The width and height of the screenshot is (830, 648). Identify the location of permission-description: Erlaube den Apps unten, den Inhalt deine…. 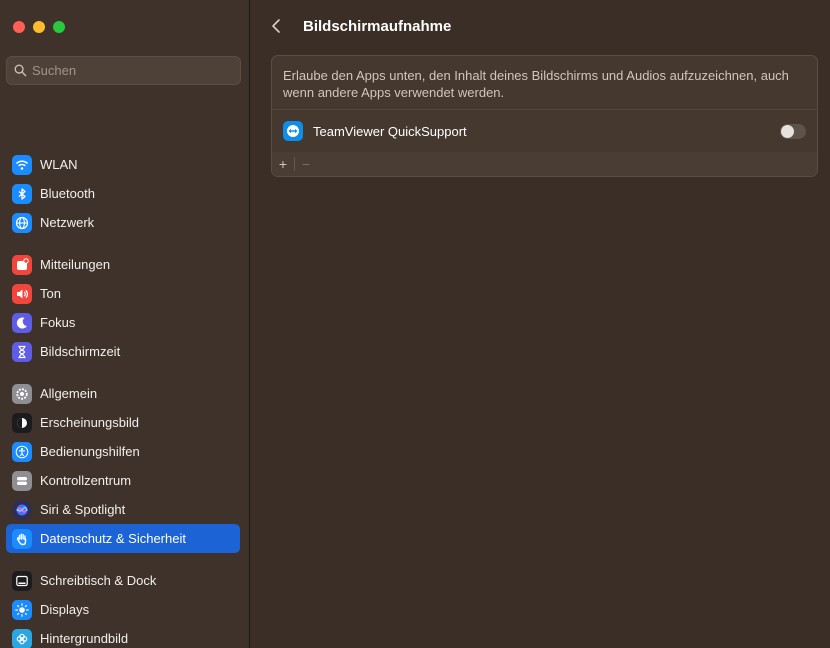
(536, 84).